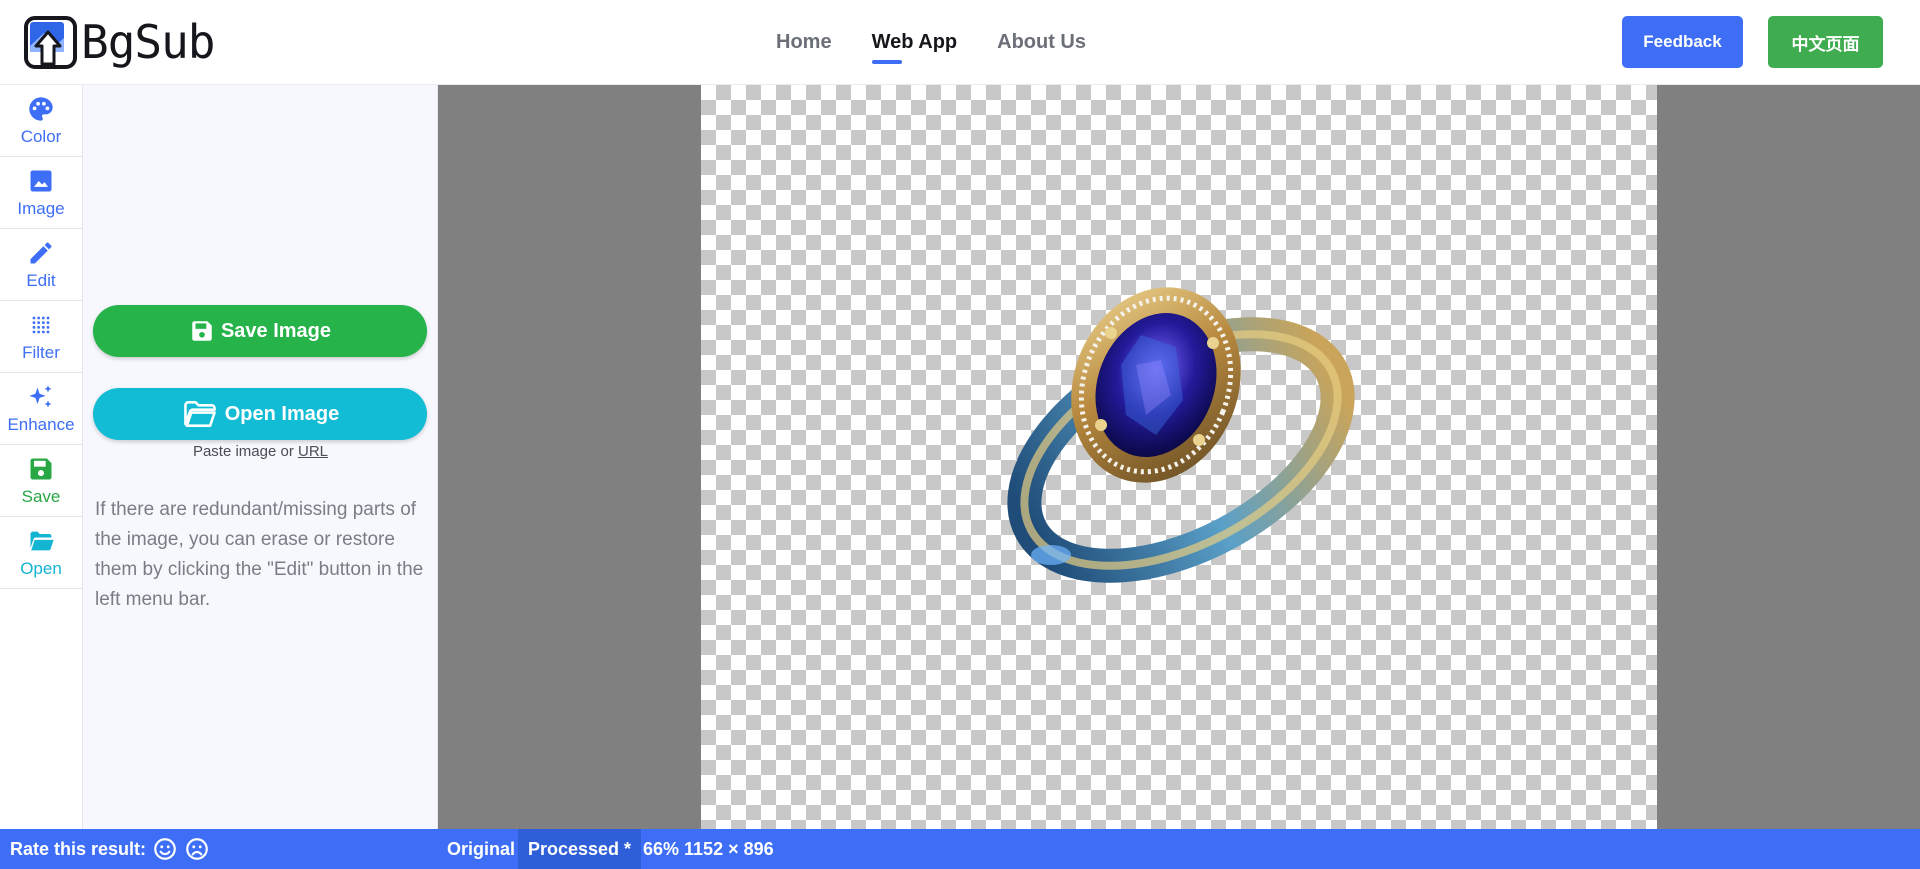 The width and height of the screenshot is (1920, 869). Describe the element at coordinates (481, 849) in the screenshot. I see `tab-original: Original` at that location.